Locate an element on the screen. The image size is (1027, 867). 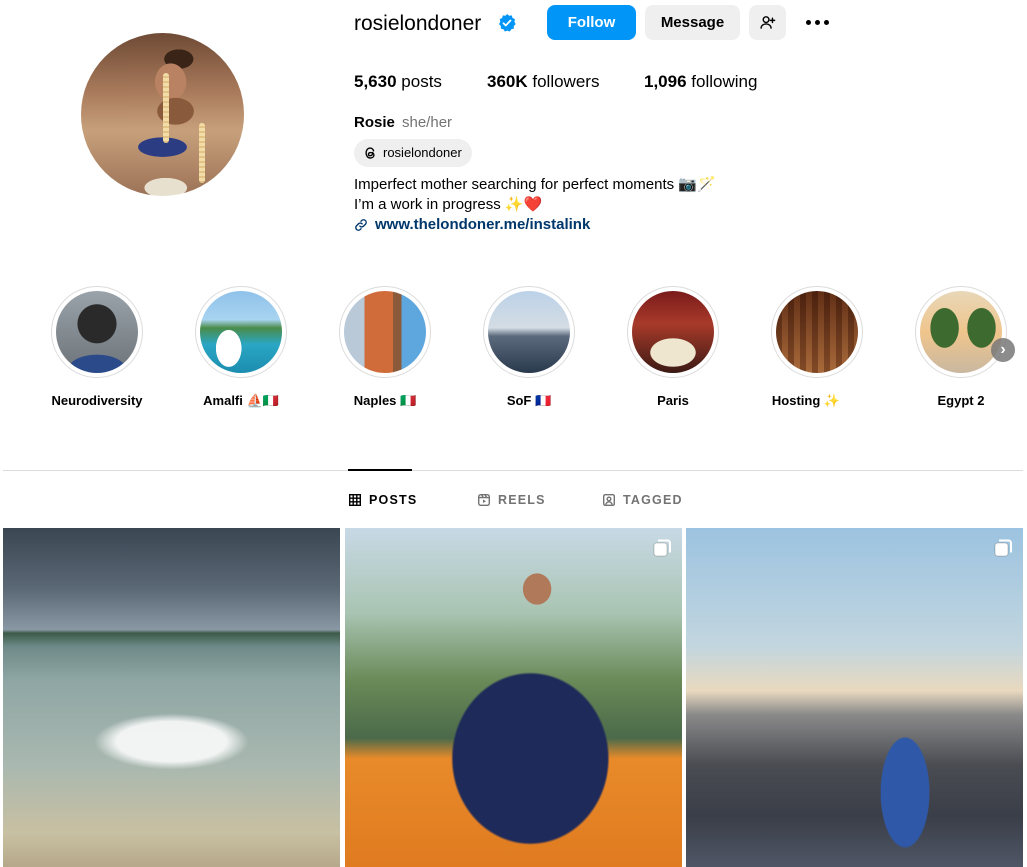
posts-count: 5,630 posts is located at coordinates (398, 82).